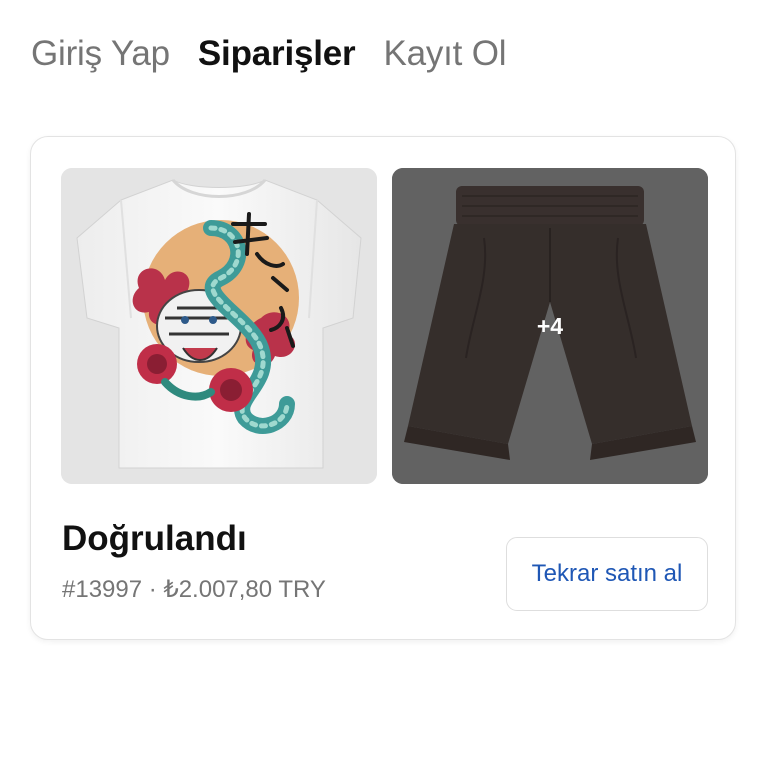 This screenshot has height=768, width=768. What do you see at coordinates (244, 589) in the screenshot?
I see `order-total: ₺2.007,80 TRY` at bounding box center [244, 589].